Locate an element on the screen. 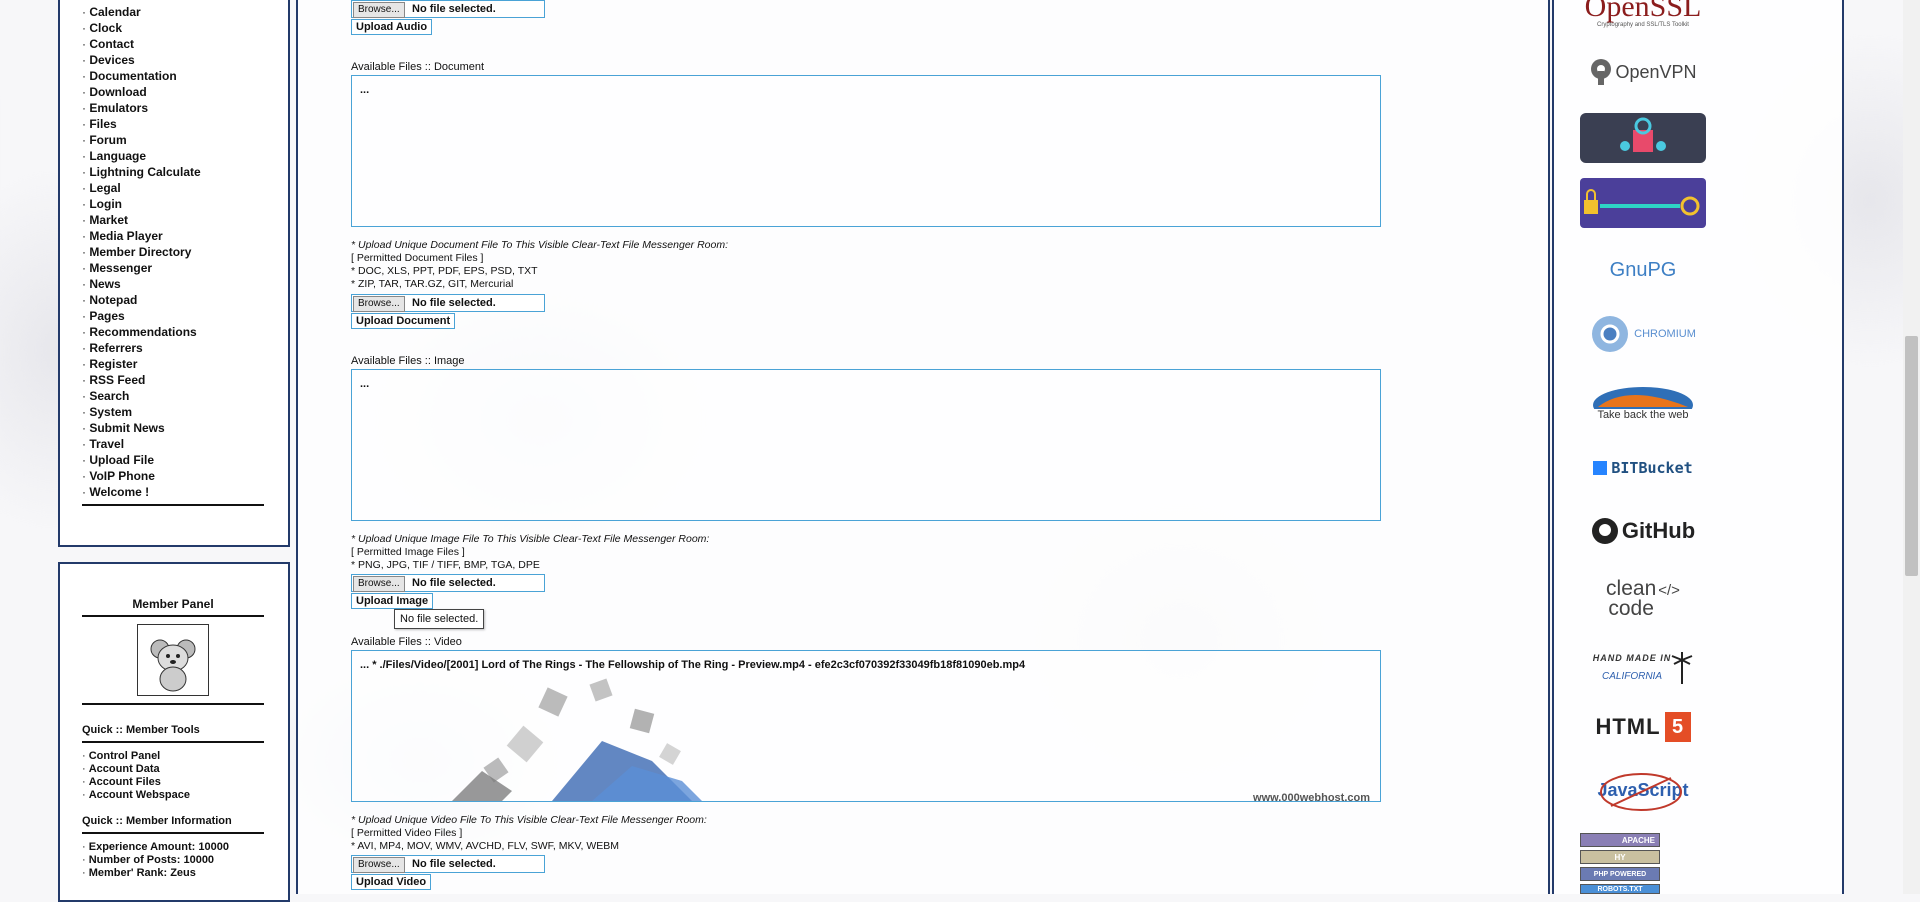 This screenshot has width=1920, height=902. nav-item-search: · Search is located at coordinates (141, 396).